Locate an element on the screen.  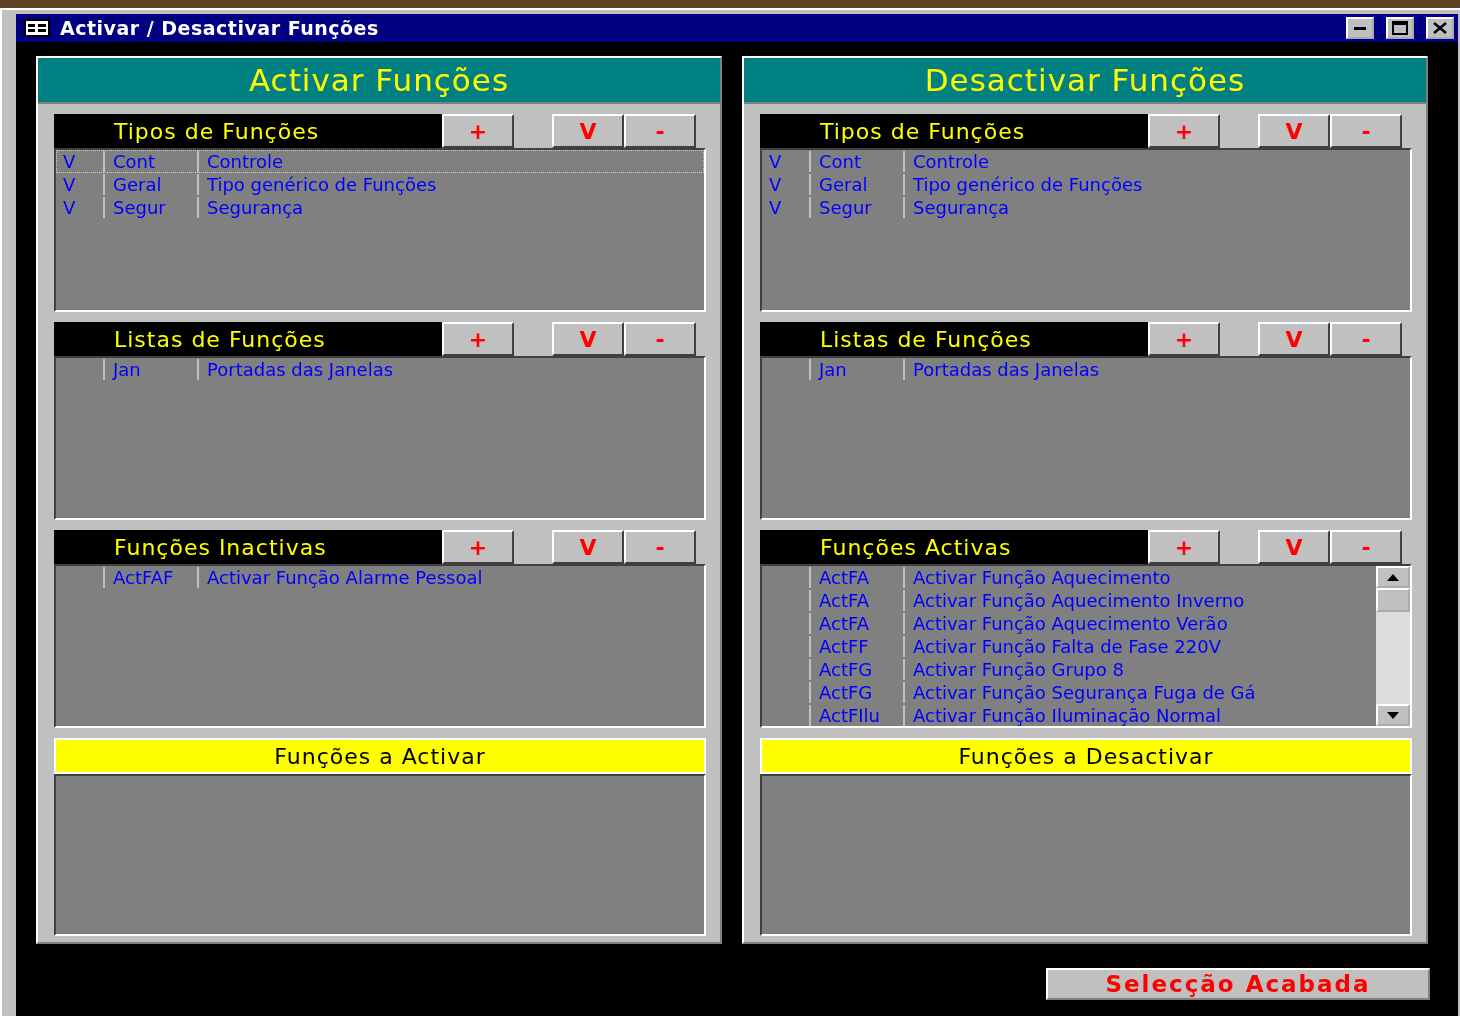
up-arrow-icon is located at coordinates (1393, 577).